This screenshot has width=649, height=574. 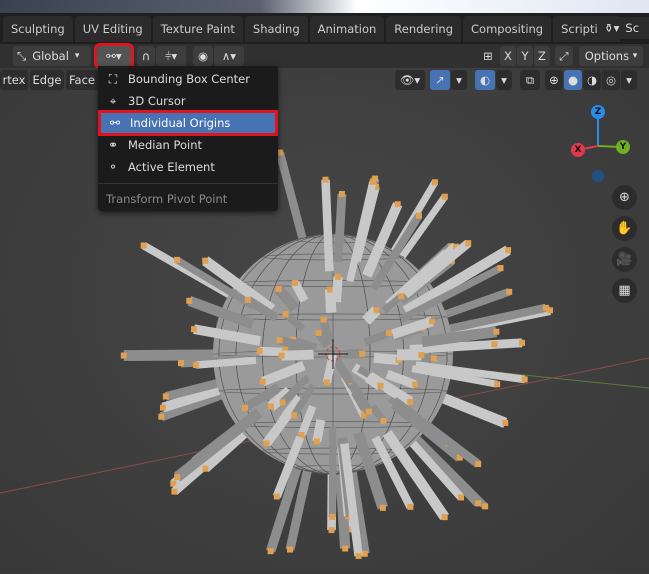 What do you see at coordinates (38, 29) in the screenshot?
I see `tab-sculpting: Sculpting` at bounding box center [38, 29].